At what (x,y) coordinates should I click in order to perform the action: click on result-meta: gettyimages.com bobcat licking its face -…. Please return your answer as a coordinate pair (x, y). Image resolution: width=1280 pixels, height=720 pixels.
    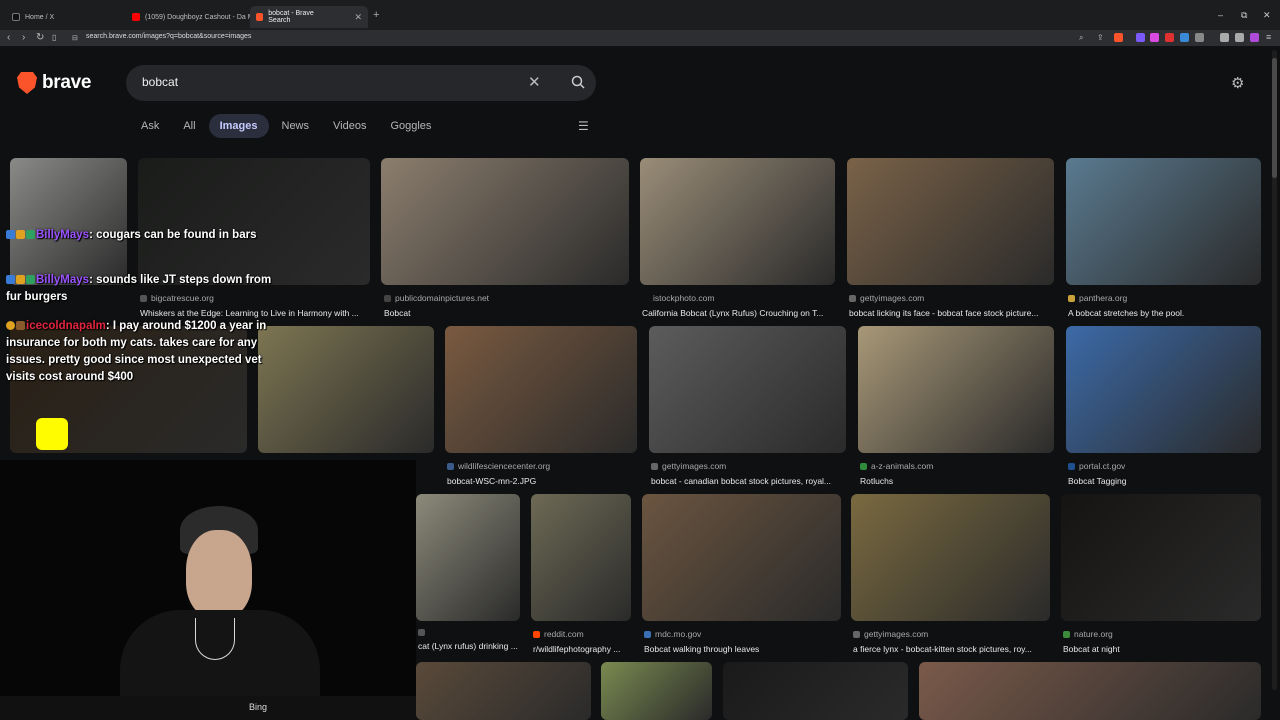
    Looking at the image, I should click on (950, 305).